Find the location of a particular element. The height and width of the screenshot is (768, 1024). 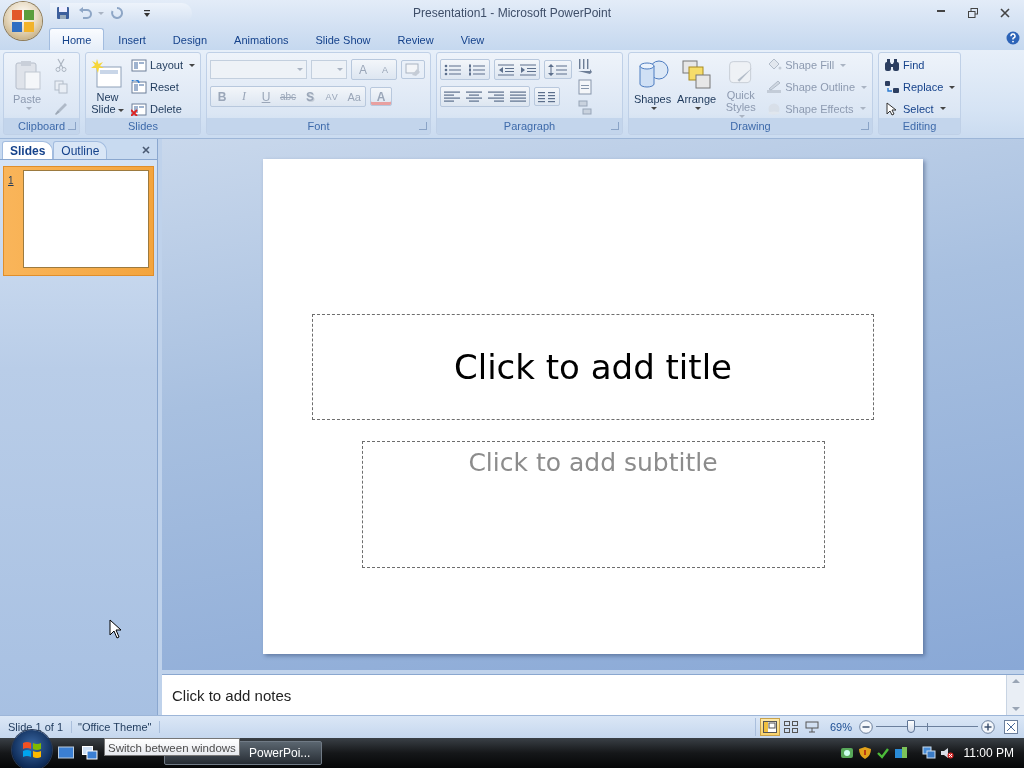

new-slide-icon is located at coordinates (107, 74).